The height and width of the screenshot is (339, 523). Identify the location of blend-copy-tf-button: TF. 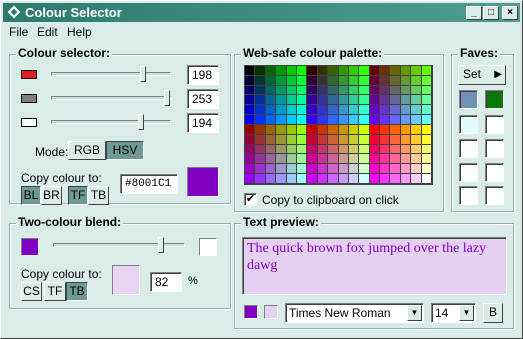
(55, 291).